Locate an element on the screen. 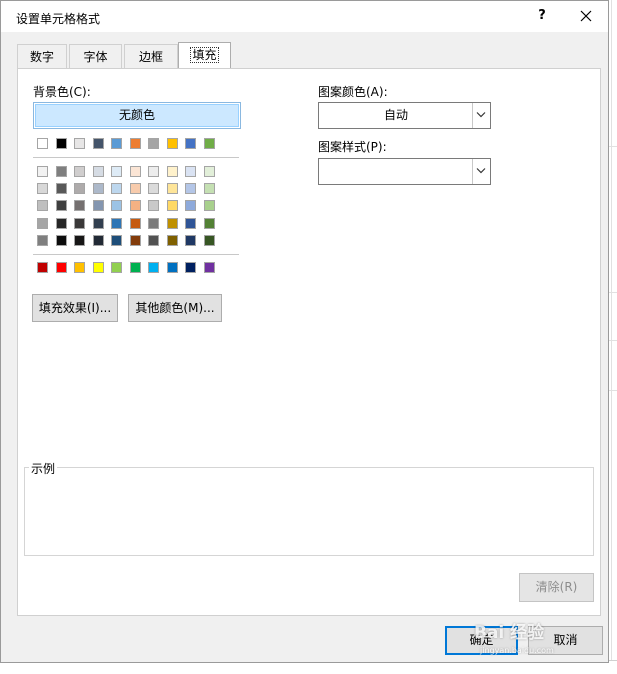 The height and width of the screenshot is (674, 617). pattern-style-value is located at coordinates (396, 171).